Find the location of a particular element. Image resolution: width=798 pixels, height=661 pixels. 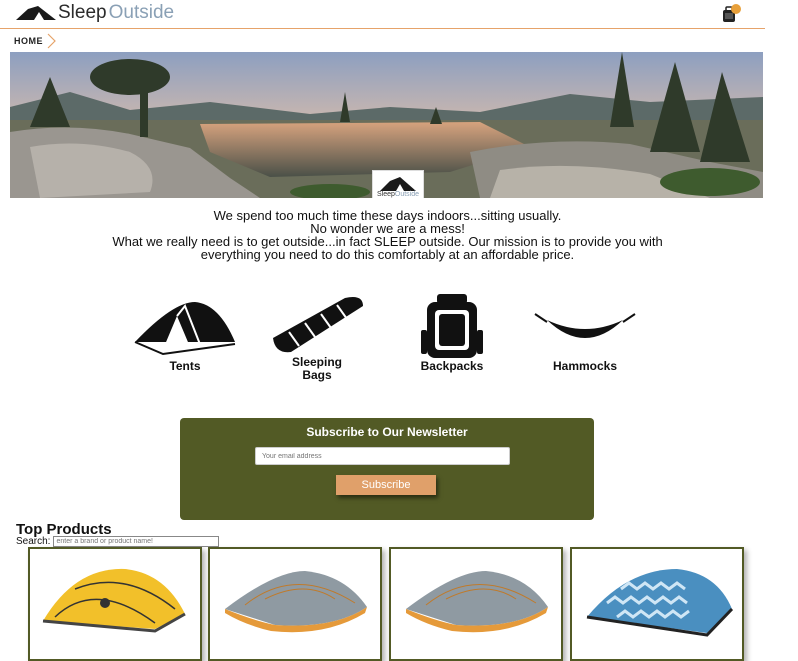

breadcrumb-home-link: HOME is located at coordinates (28, 41).